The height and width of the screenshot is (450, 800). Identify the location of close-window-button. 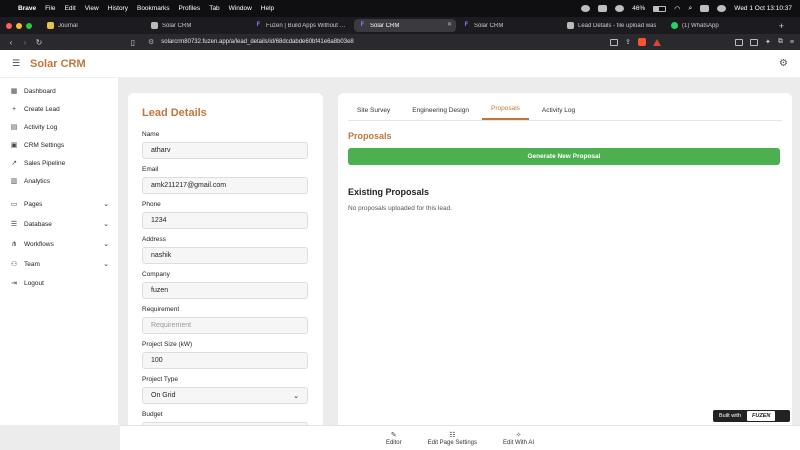
(9, 25).